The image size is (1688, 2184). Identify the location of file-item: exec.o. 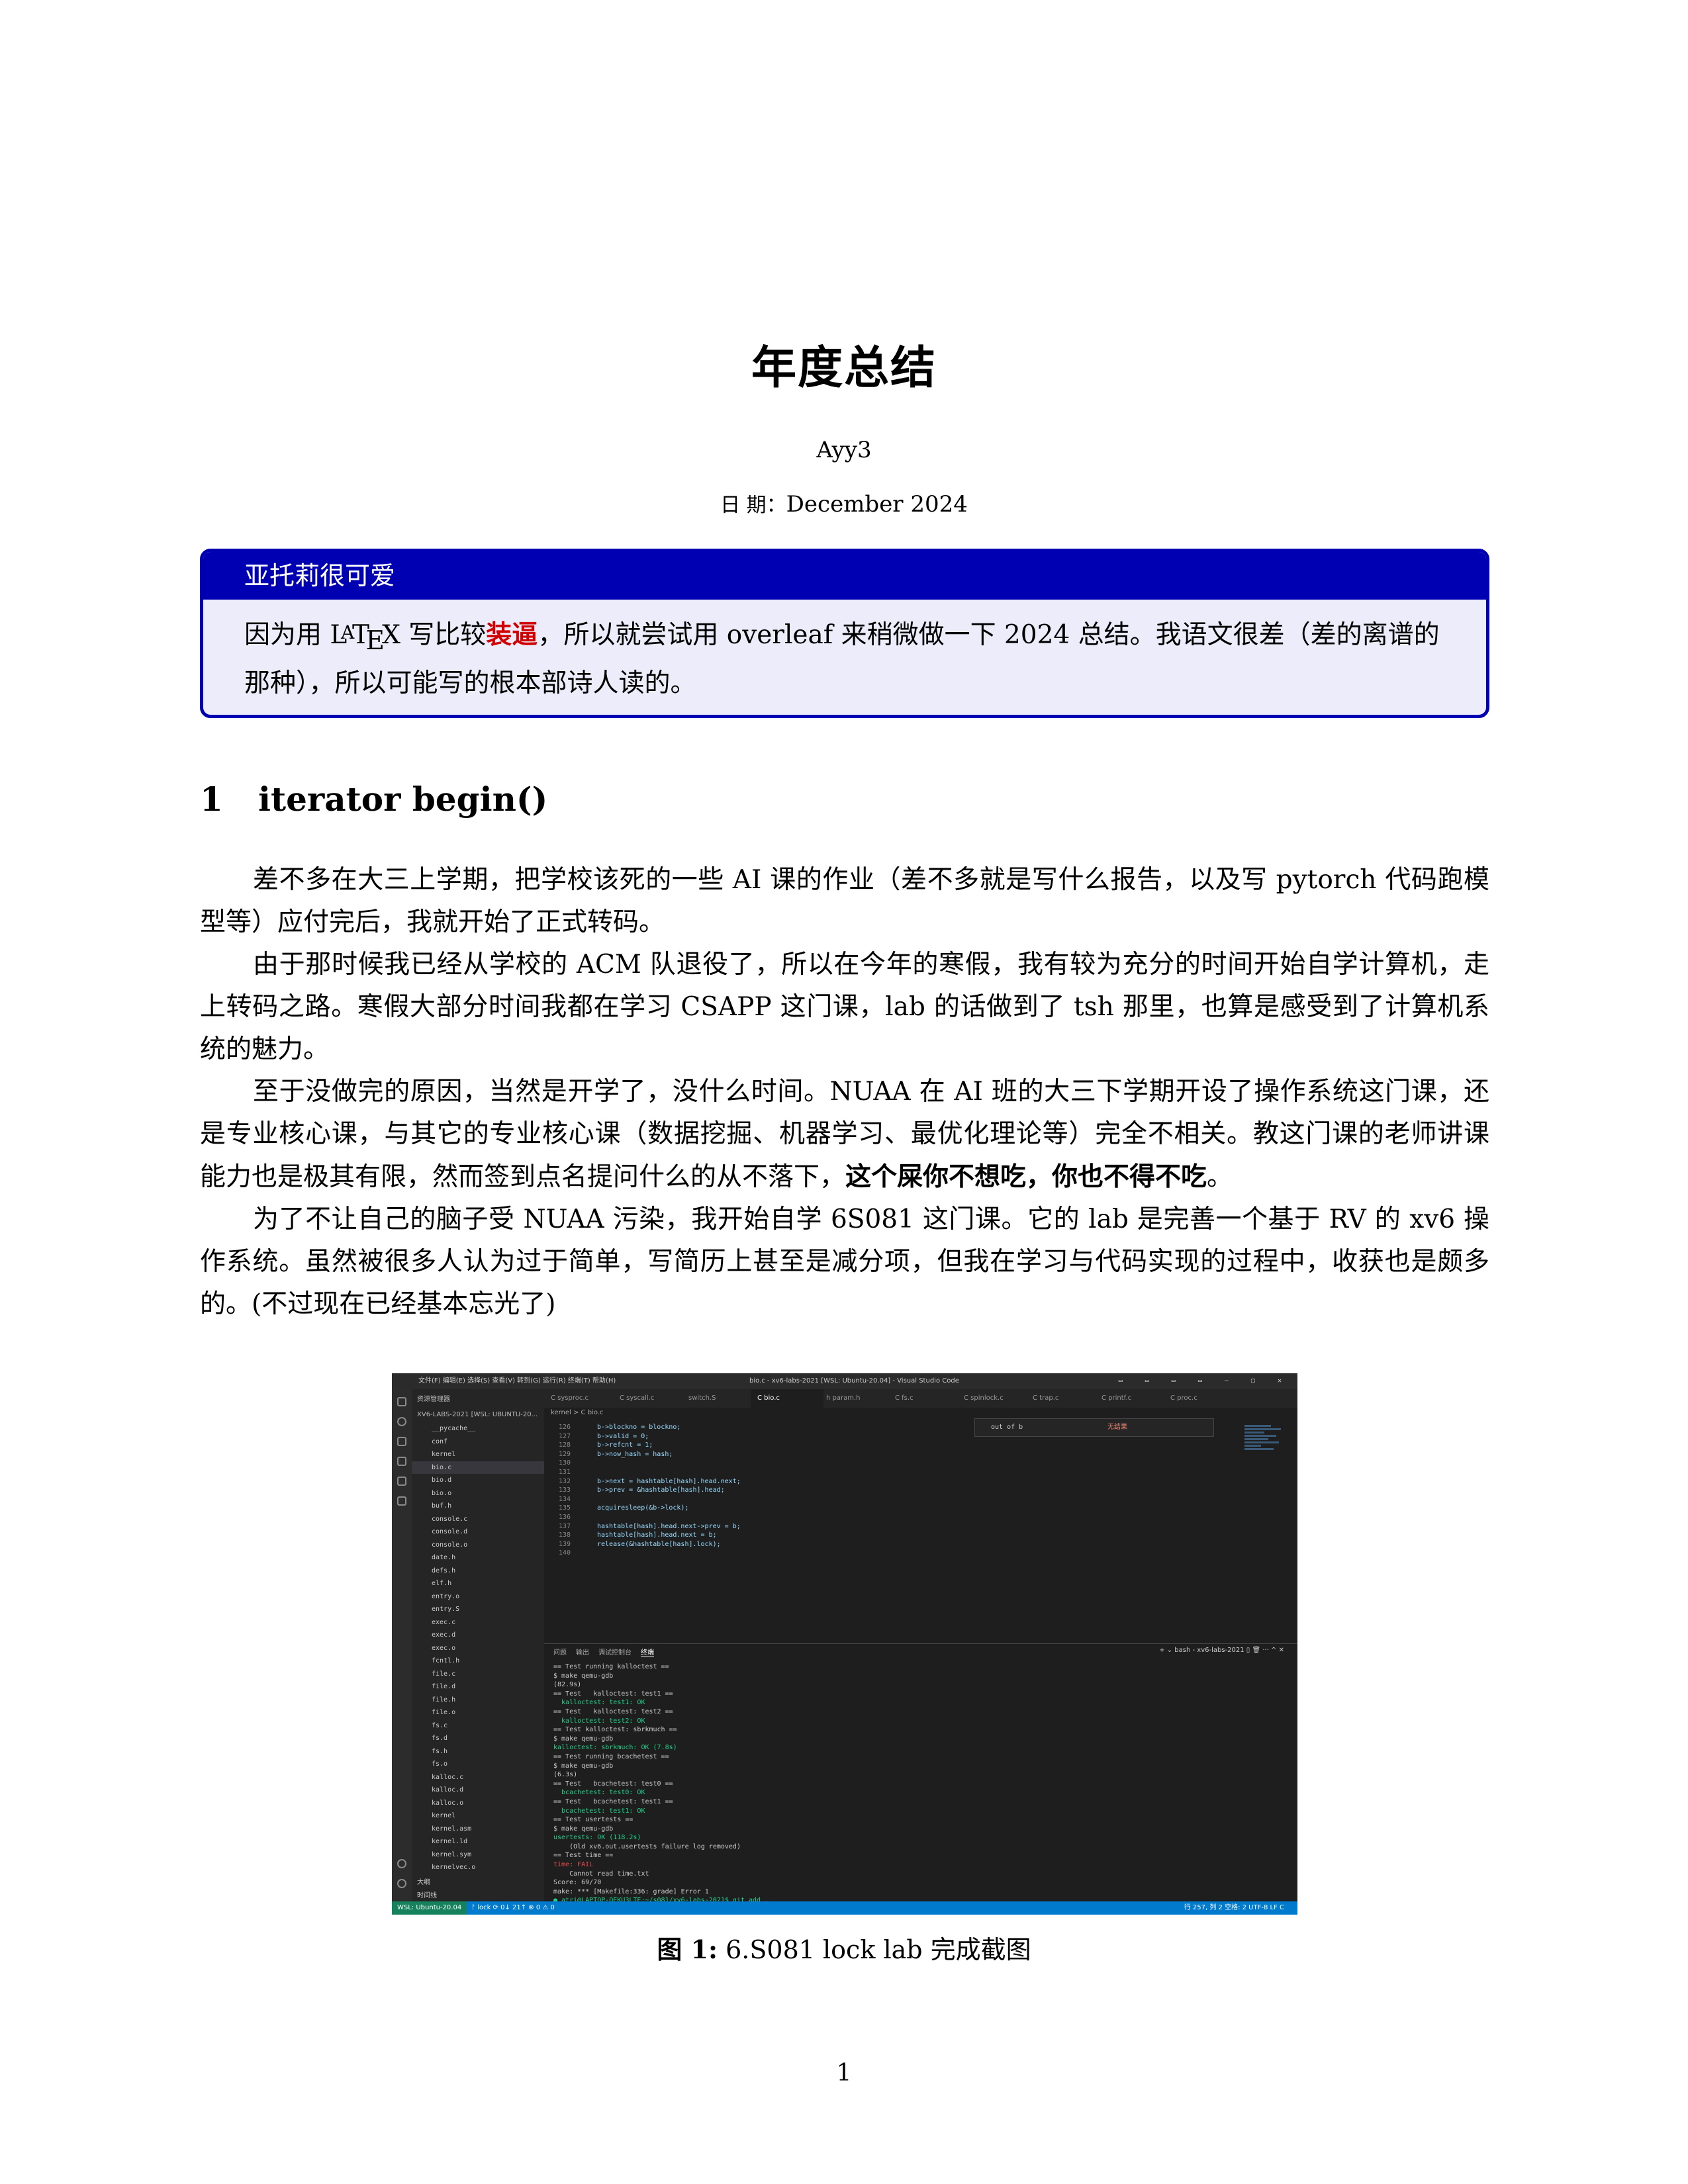
(478, 1649).